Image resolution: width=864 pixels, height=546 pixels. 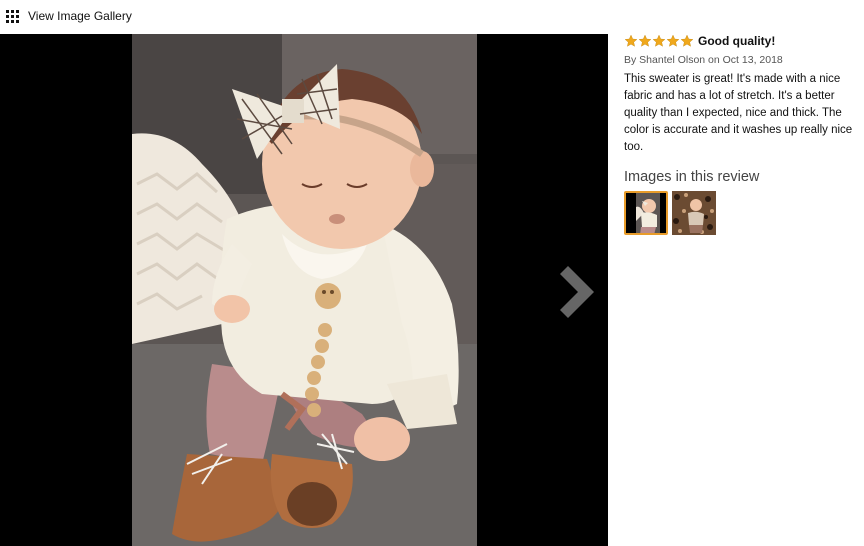 I want to click on view-image-gallery-link: View Image Gallery, so click(x=69, y=16).